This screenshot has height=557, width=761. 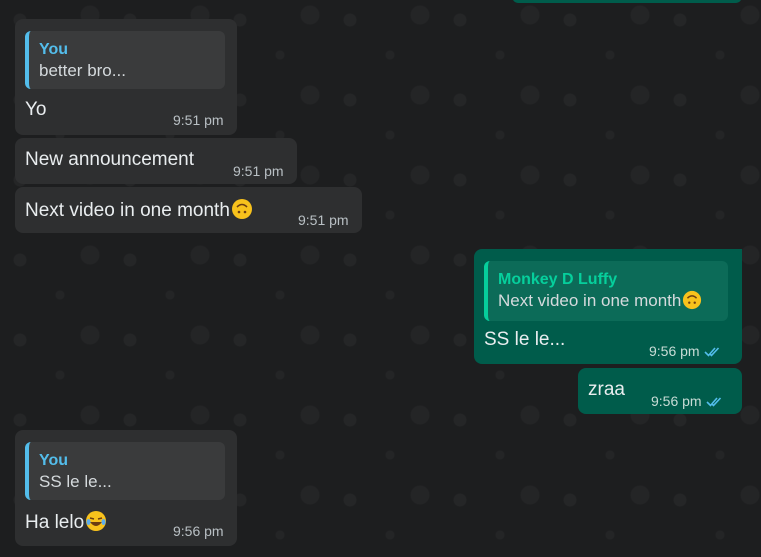 I want to click on quoted-message: Monkey D Luffy Next video in one month, so click(x=606, y=291).